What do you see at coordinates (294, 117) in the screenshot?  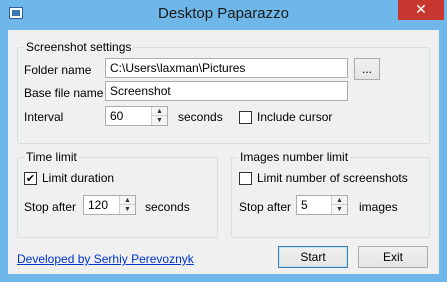 I see `include-cursor-label: Include cursor` at bounding box center [294, 117].